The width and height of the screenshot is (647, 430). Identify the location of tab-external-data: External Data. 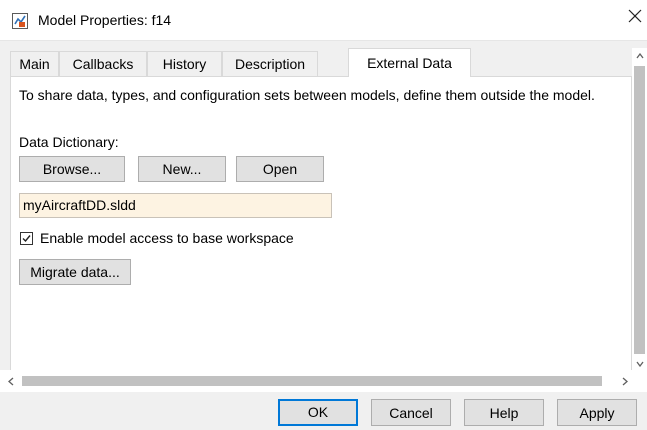
(409, 62).